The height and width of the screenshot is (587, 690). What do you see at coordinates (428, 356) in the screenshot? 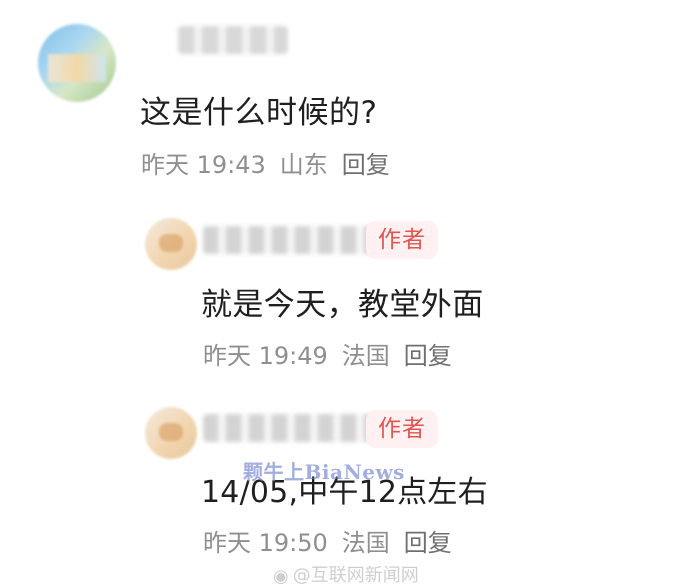
I see `reply-button-comment-2: 回复` at bounding box center [428, 356].